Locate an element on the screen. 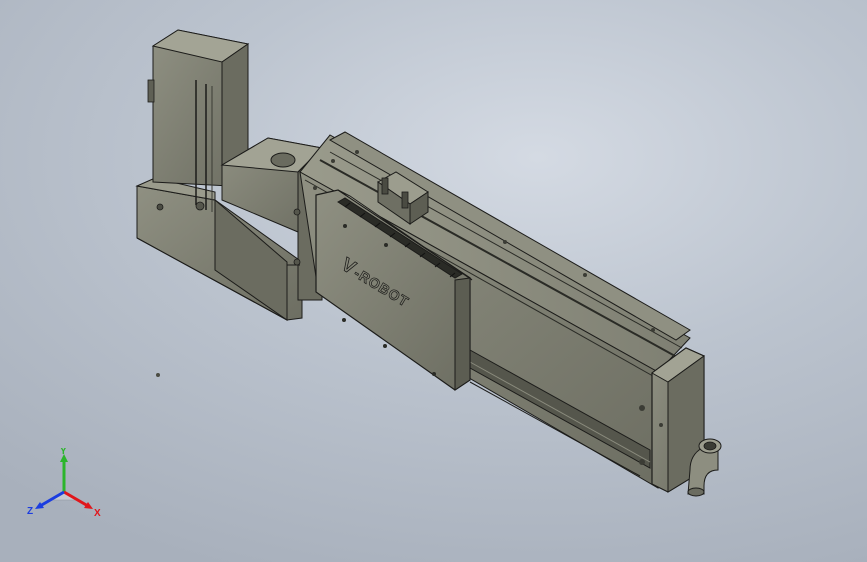  coordinate-triad: Y X Z is located at coordinates (64, 483).